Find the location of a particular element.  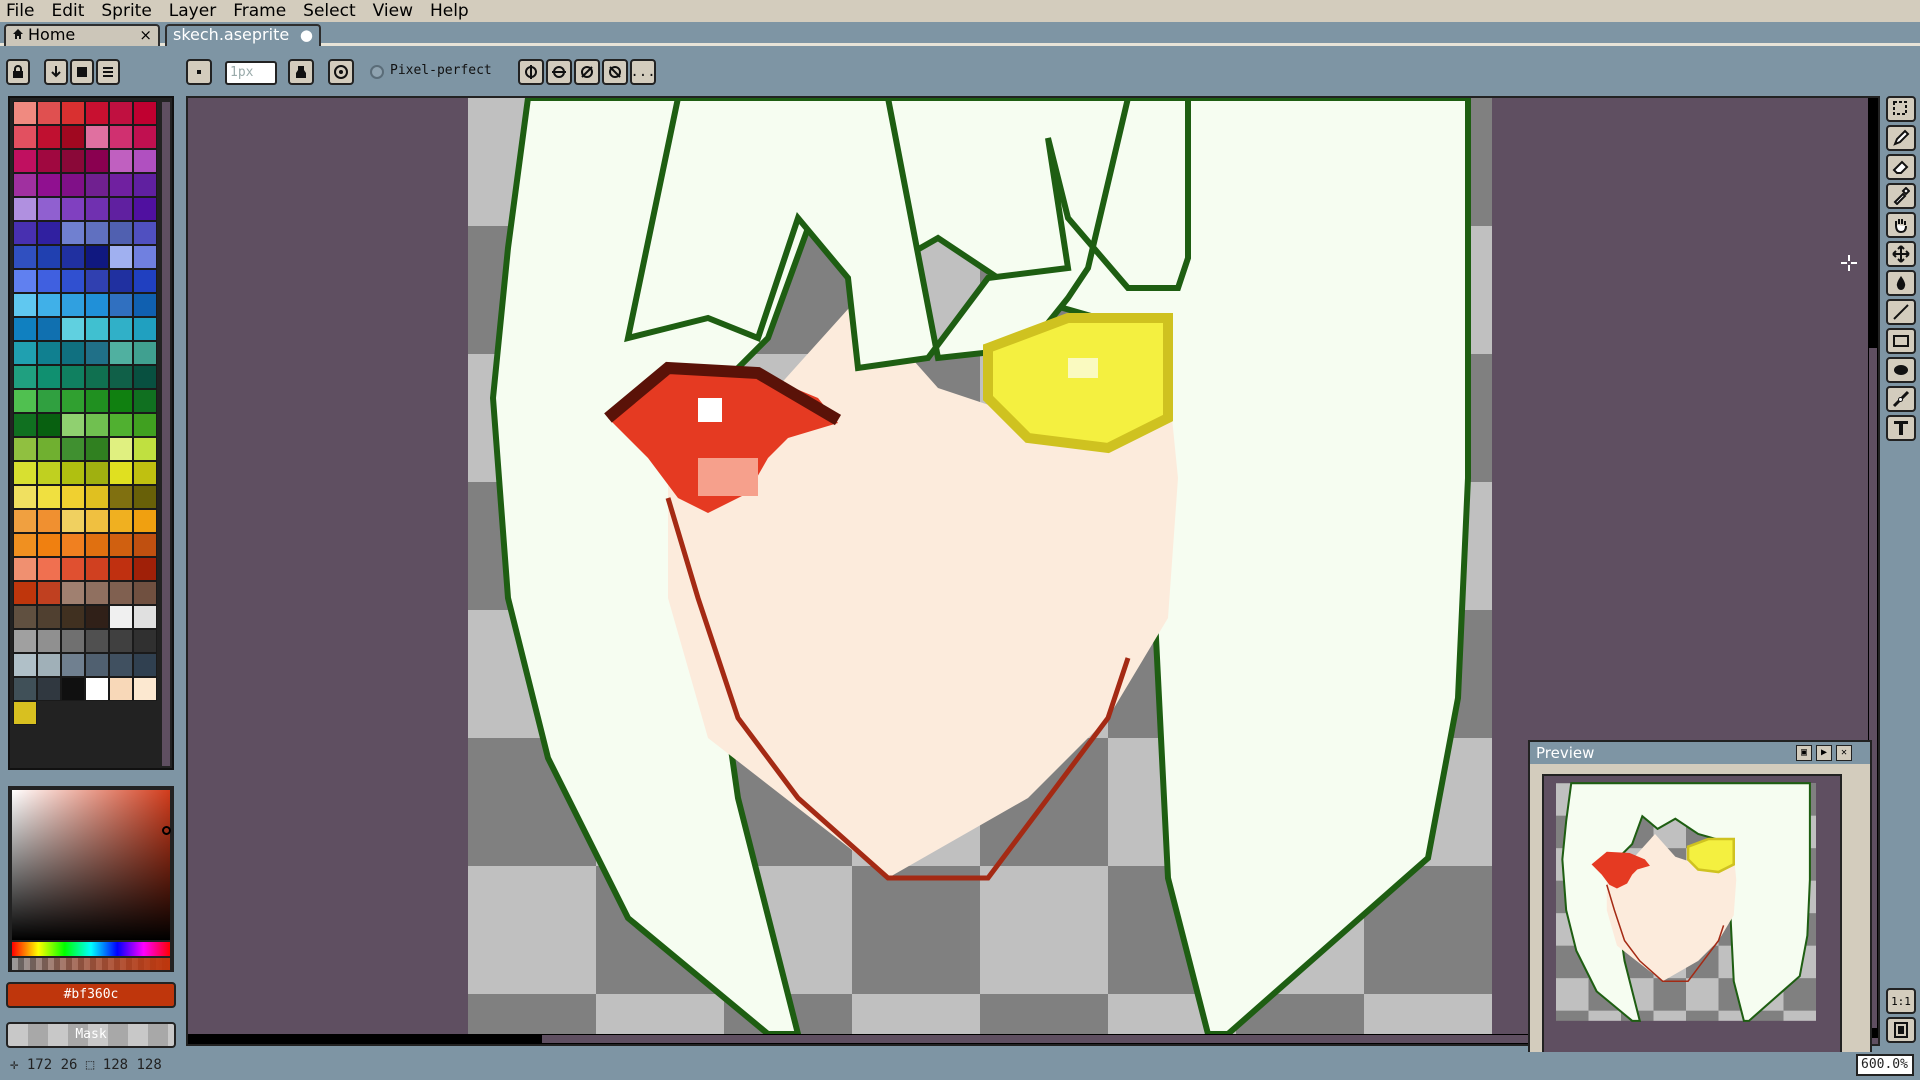

tab-close-button: × is located at coordinates (145, 35).